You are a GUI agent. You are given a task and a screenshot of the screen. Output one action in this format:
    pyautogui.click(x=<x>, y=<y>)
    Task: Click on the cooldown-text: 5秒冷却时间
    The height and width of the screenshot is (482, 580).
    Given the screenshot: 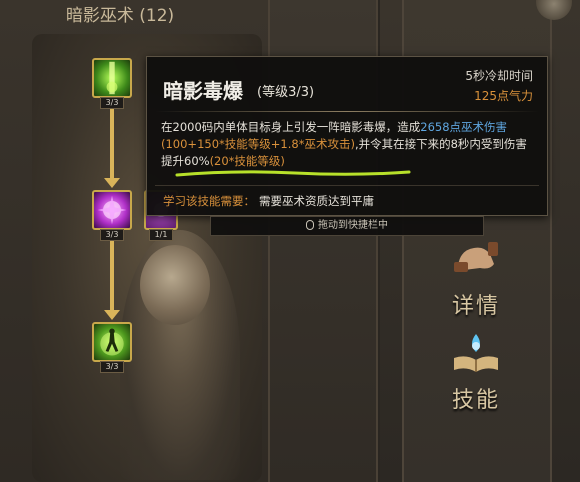 What is the action you would take?
    pyautogui.click(x=499, y=76)
    